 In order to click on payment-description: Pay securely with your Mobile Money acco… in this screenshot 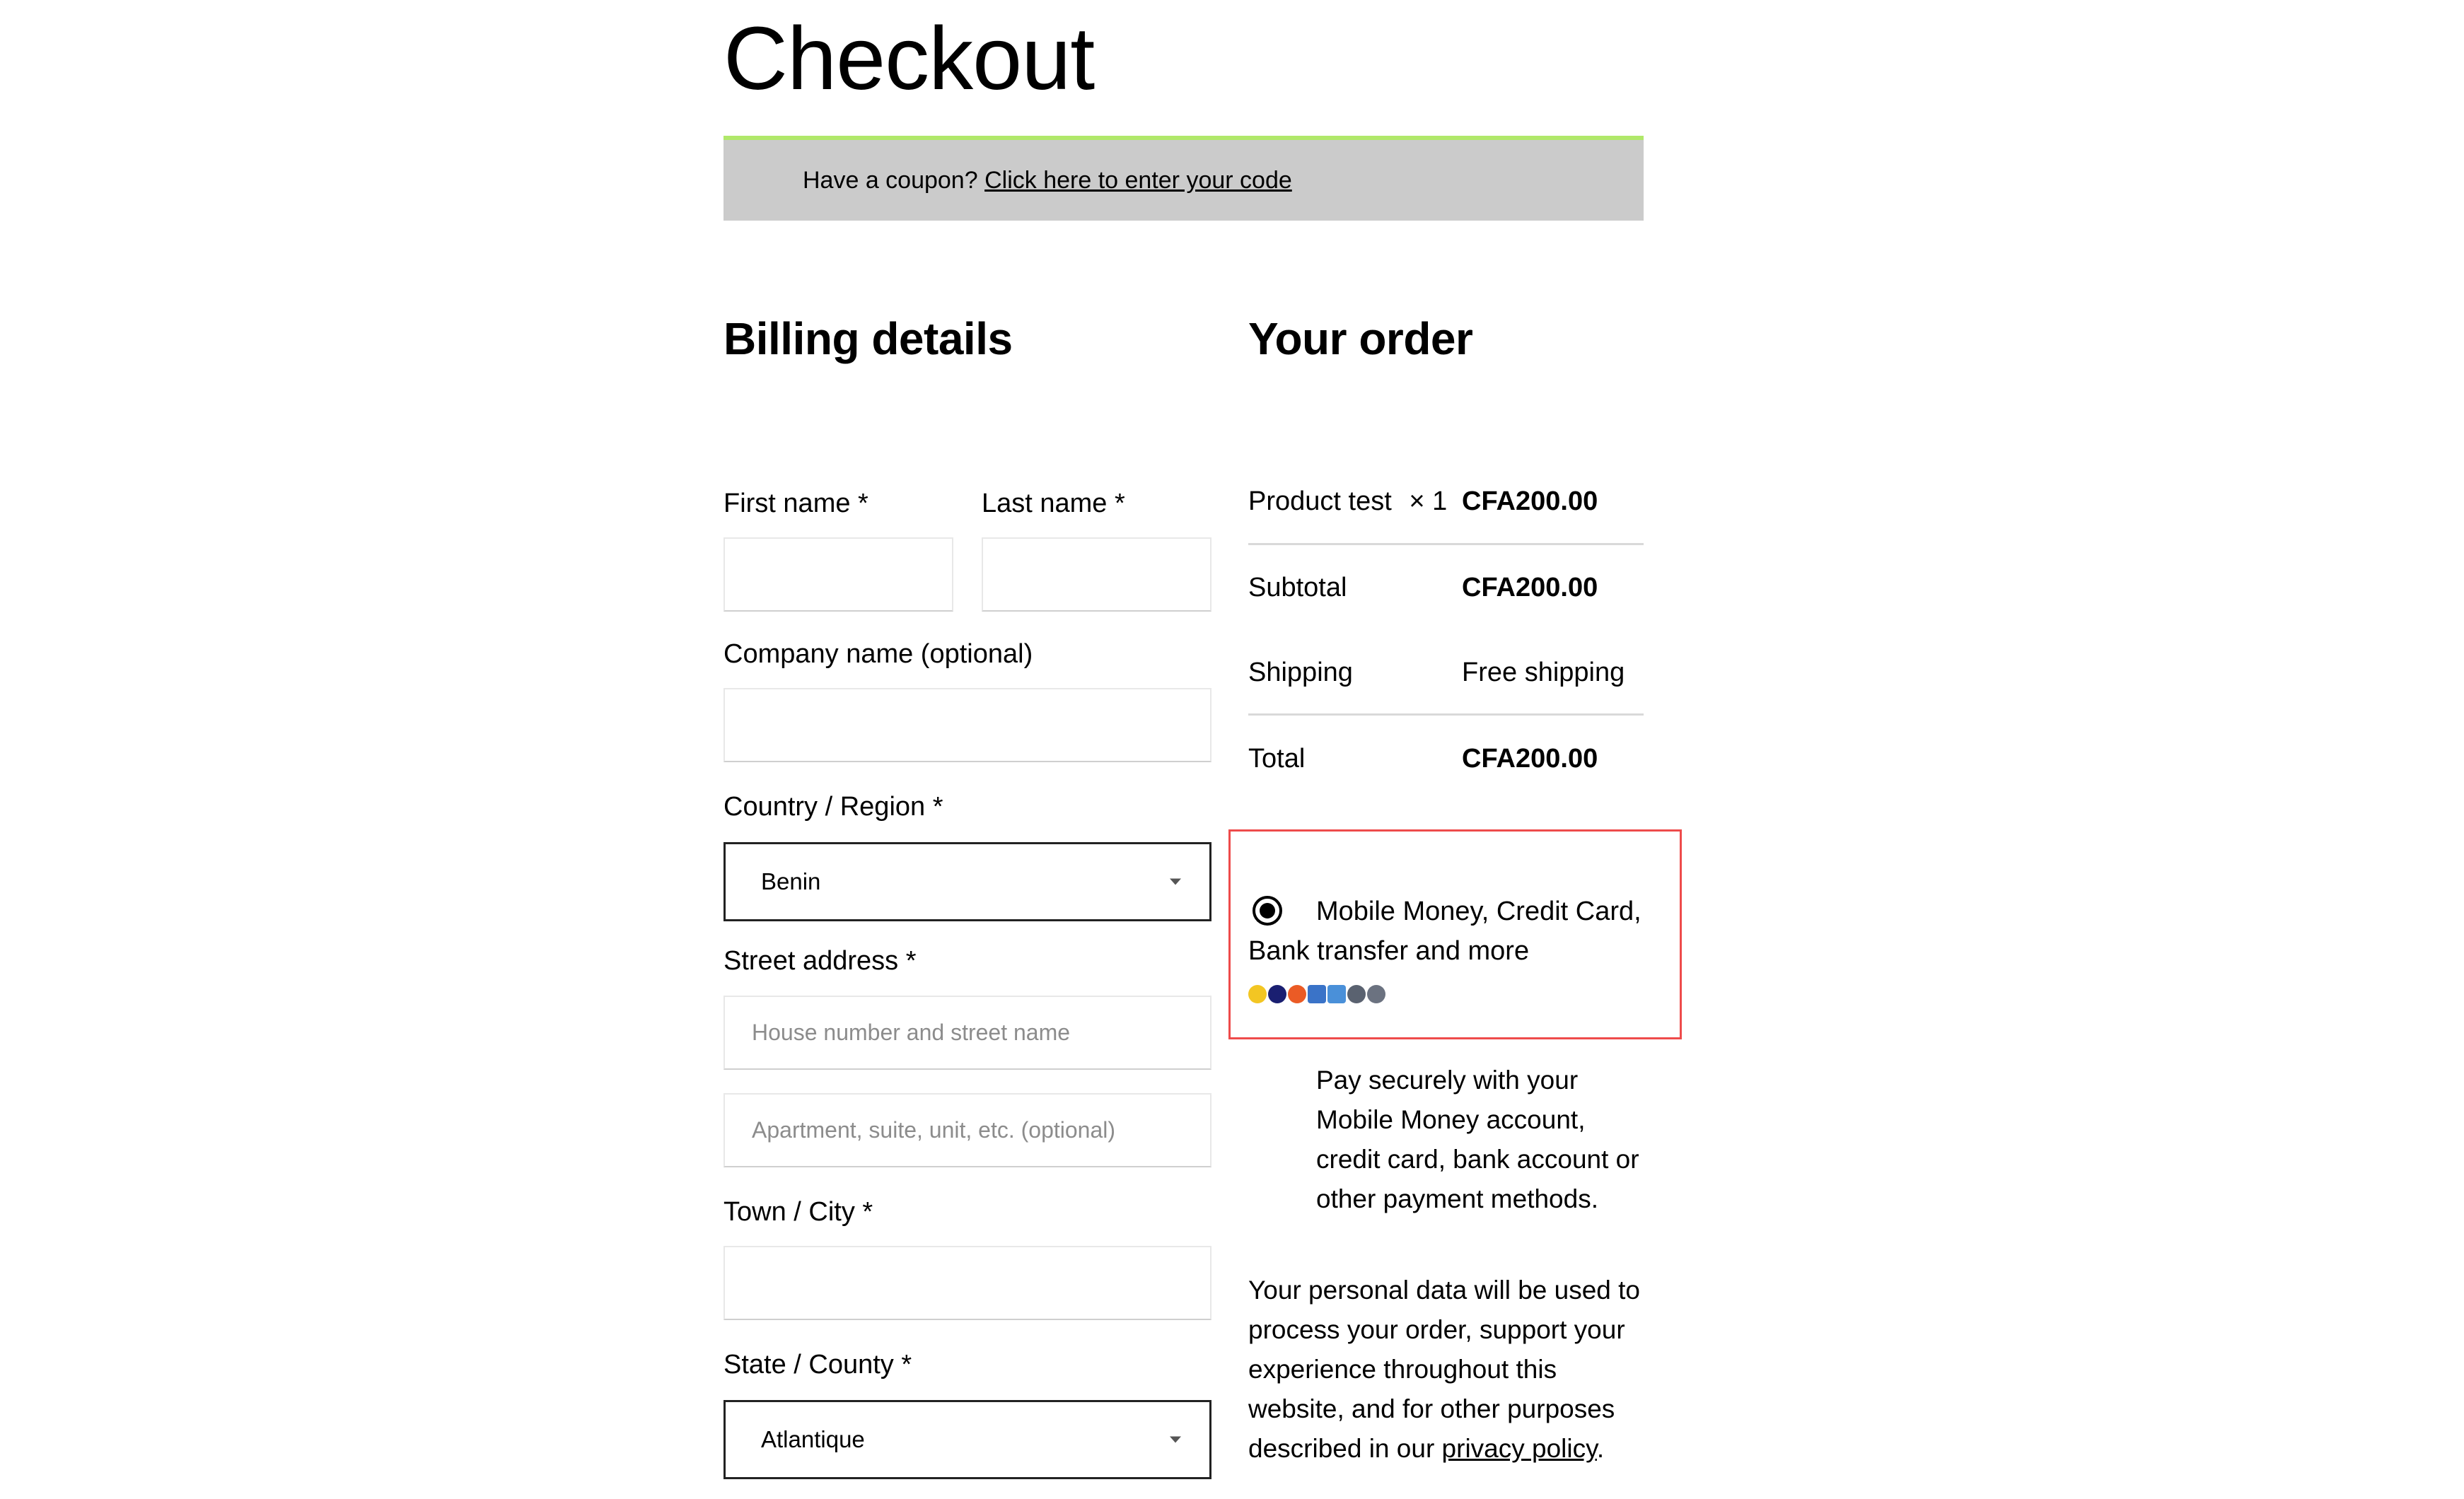, I will do `click(1477, 1140)`.